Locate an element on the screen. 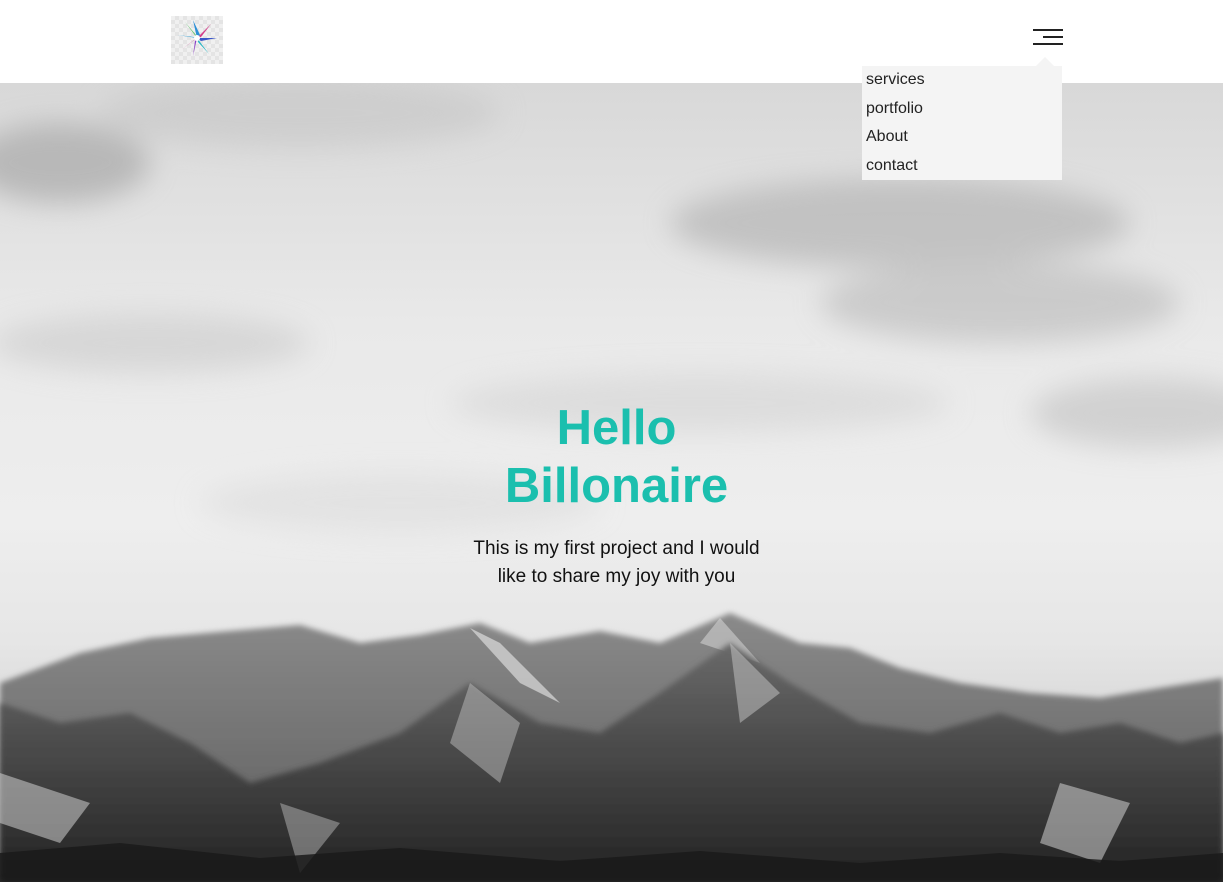  nav-item-portfolio: portfolio is located at coordinates (964, 112).